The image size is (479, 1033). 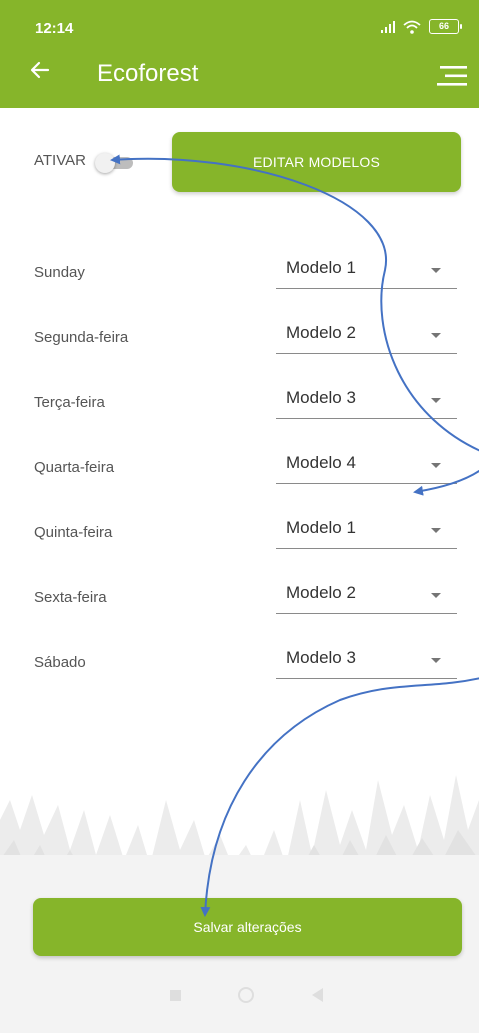 What do you see at coordinates (366, 271) in the screenshot?
I see `model-select-sunday: Modelo 1` at bounding box center [366, 271].